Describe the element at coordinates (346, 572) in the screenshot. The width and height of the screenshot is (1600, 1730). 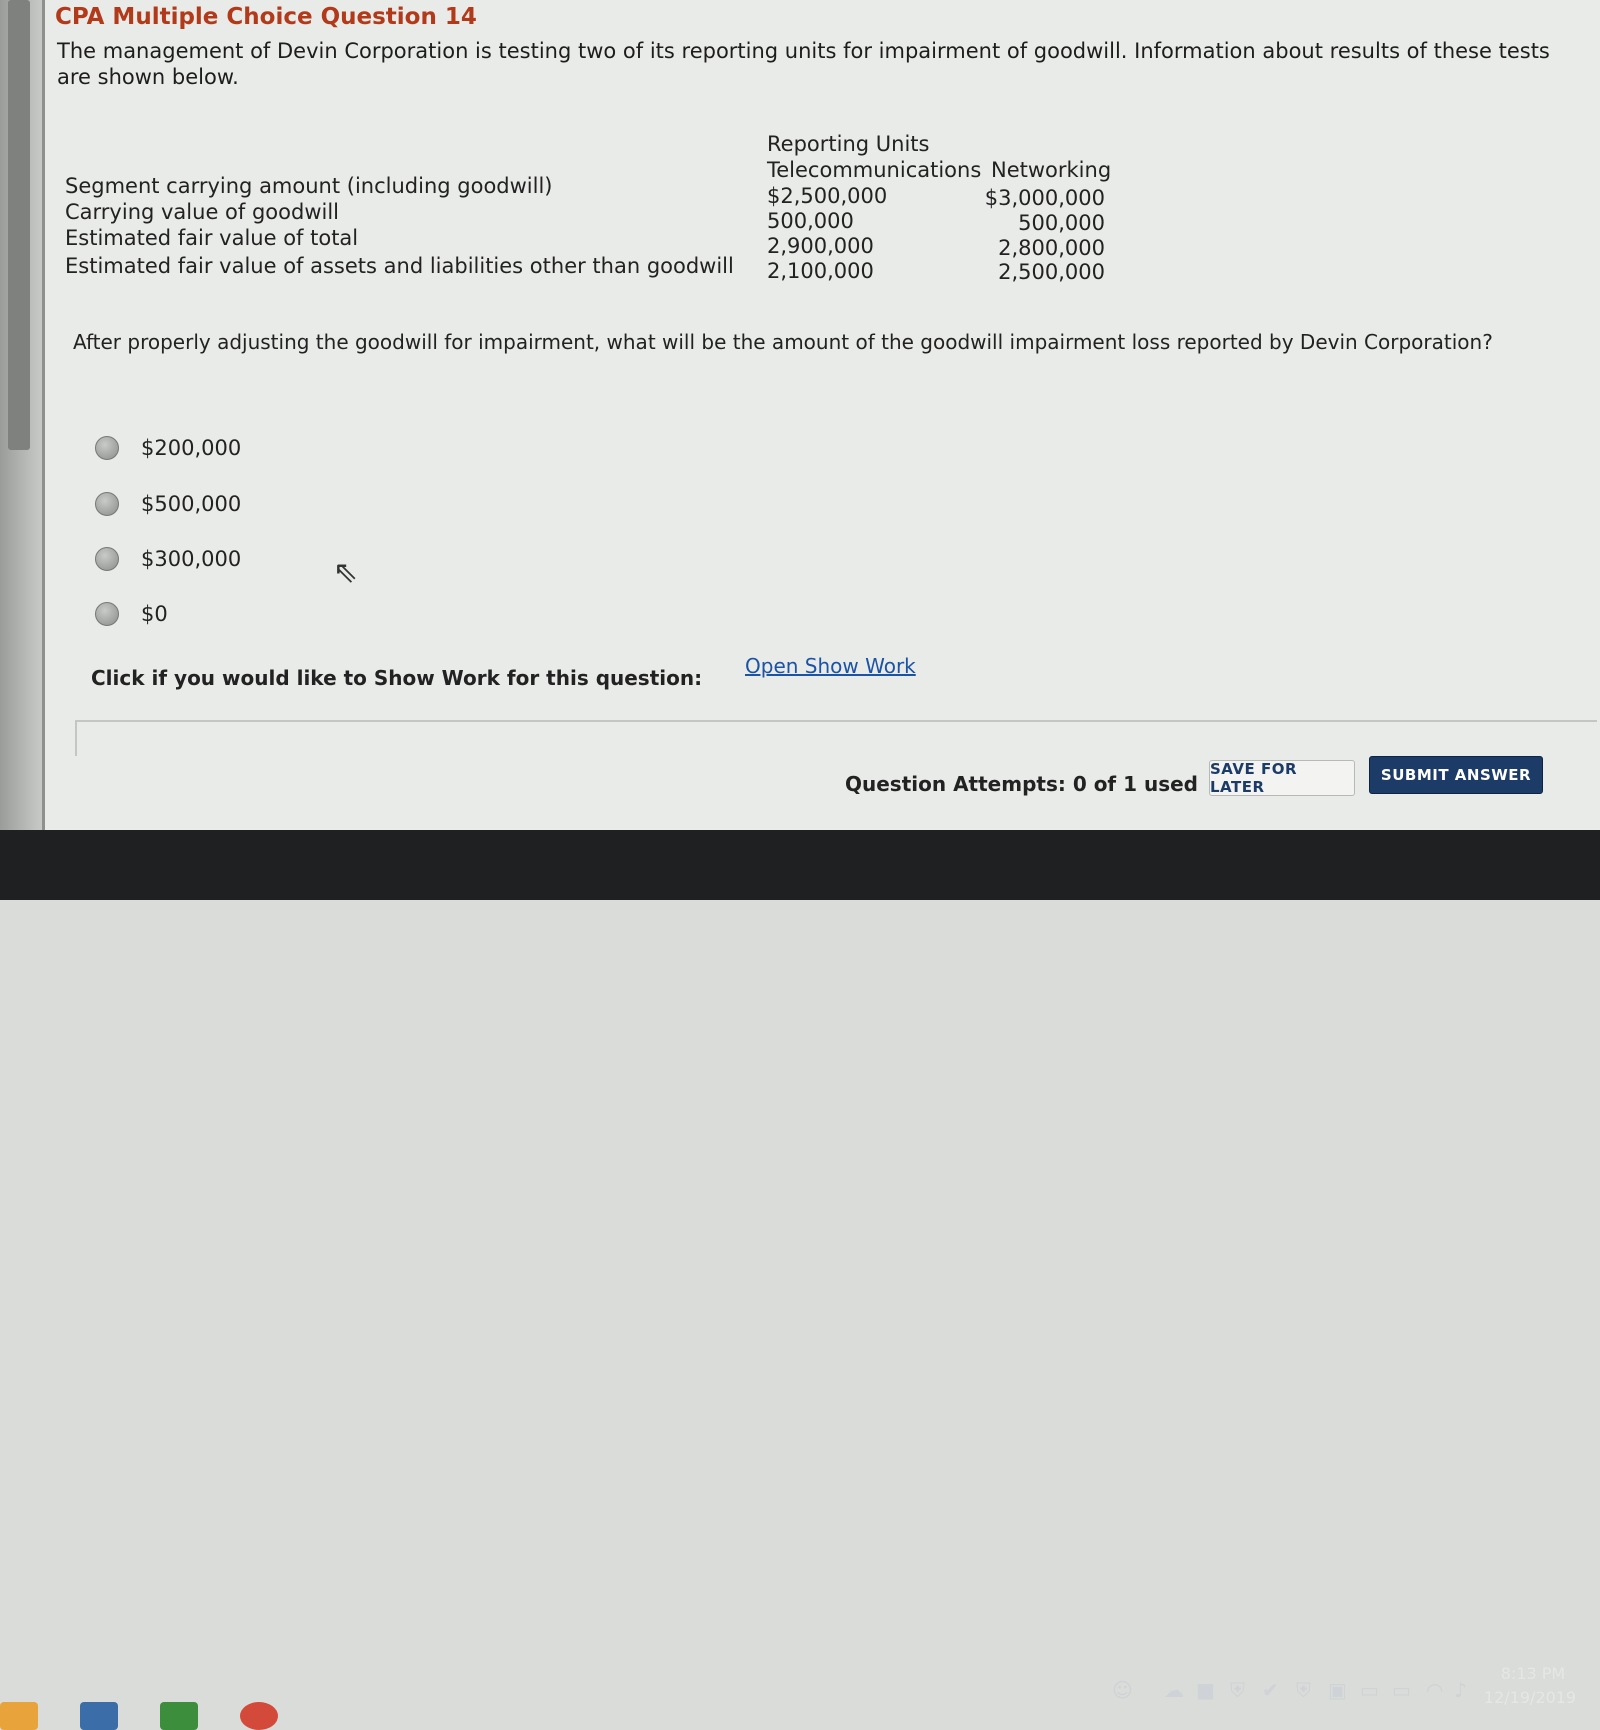
I see `mouse-pointer-icon: ⇖` at that location.